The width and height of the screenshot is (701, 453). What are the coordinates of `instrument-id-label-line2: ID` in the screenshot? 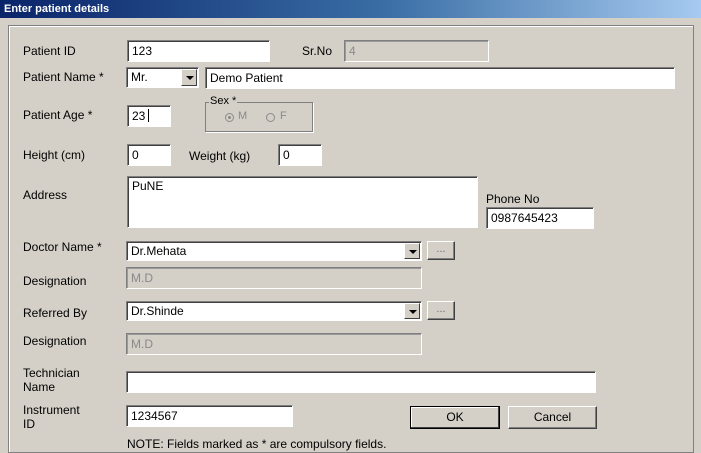 It's located at (29, 424).